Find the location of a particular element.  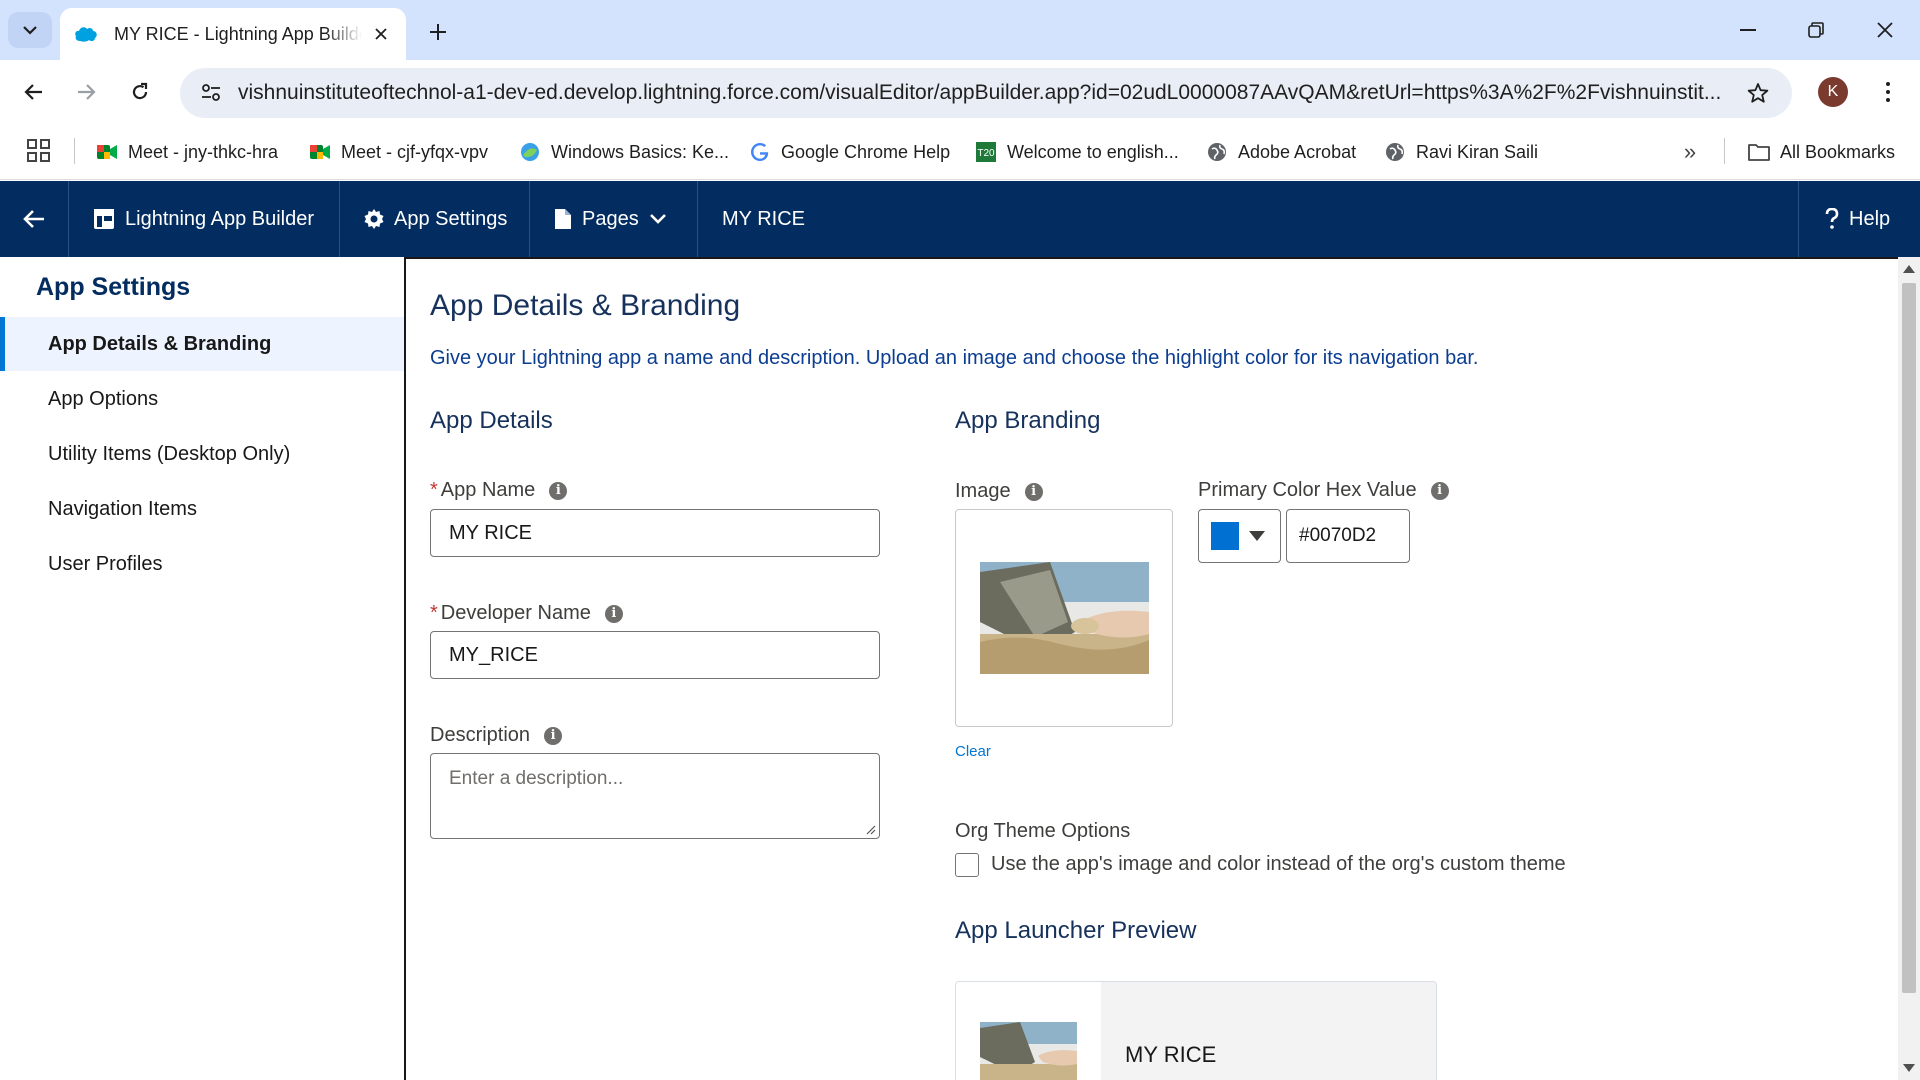

primary-color-label: Primary Color Hex Value i is located at coordinates (1323, 490).